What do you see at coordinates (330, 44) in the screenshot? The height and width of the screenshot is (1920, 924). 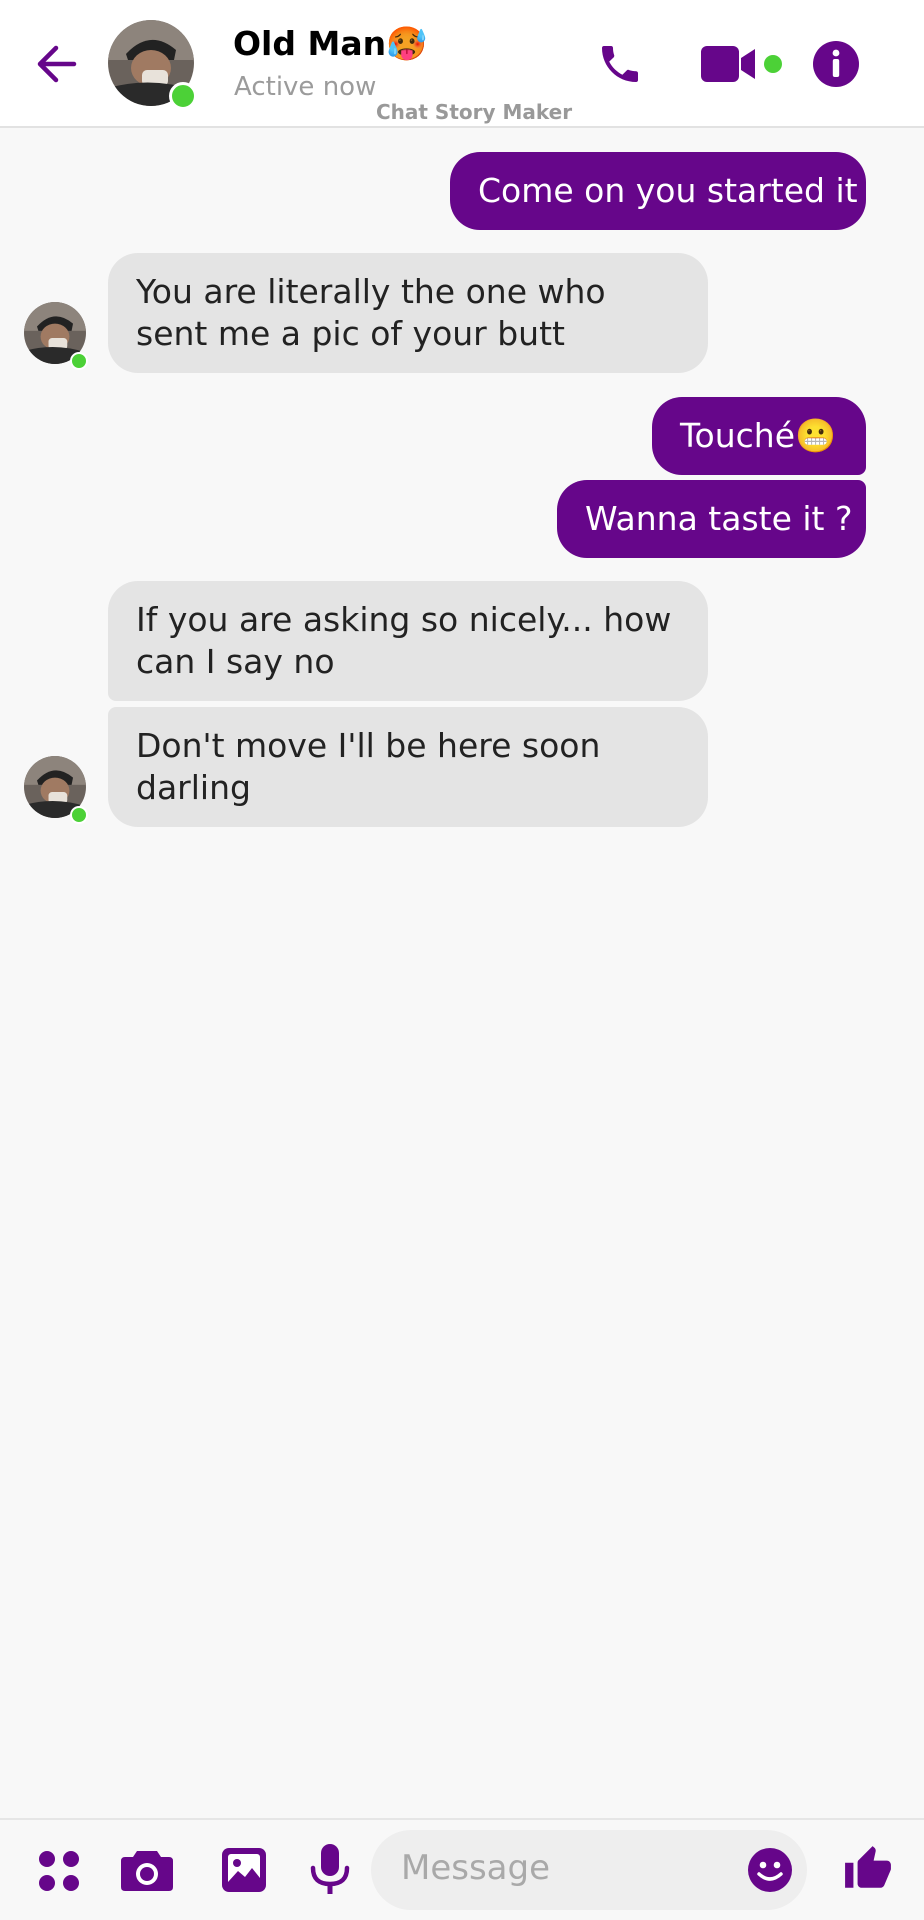 I see `contact-name: Old Man🥵` at bounding box center [330, 44].